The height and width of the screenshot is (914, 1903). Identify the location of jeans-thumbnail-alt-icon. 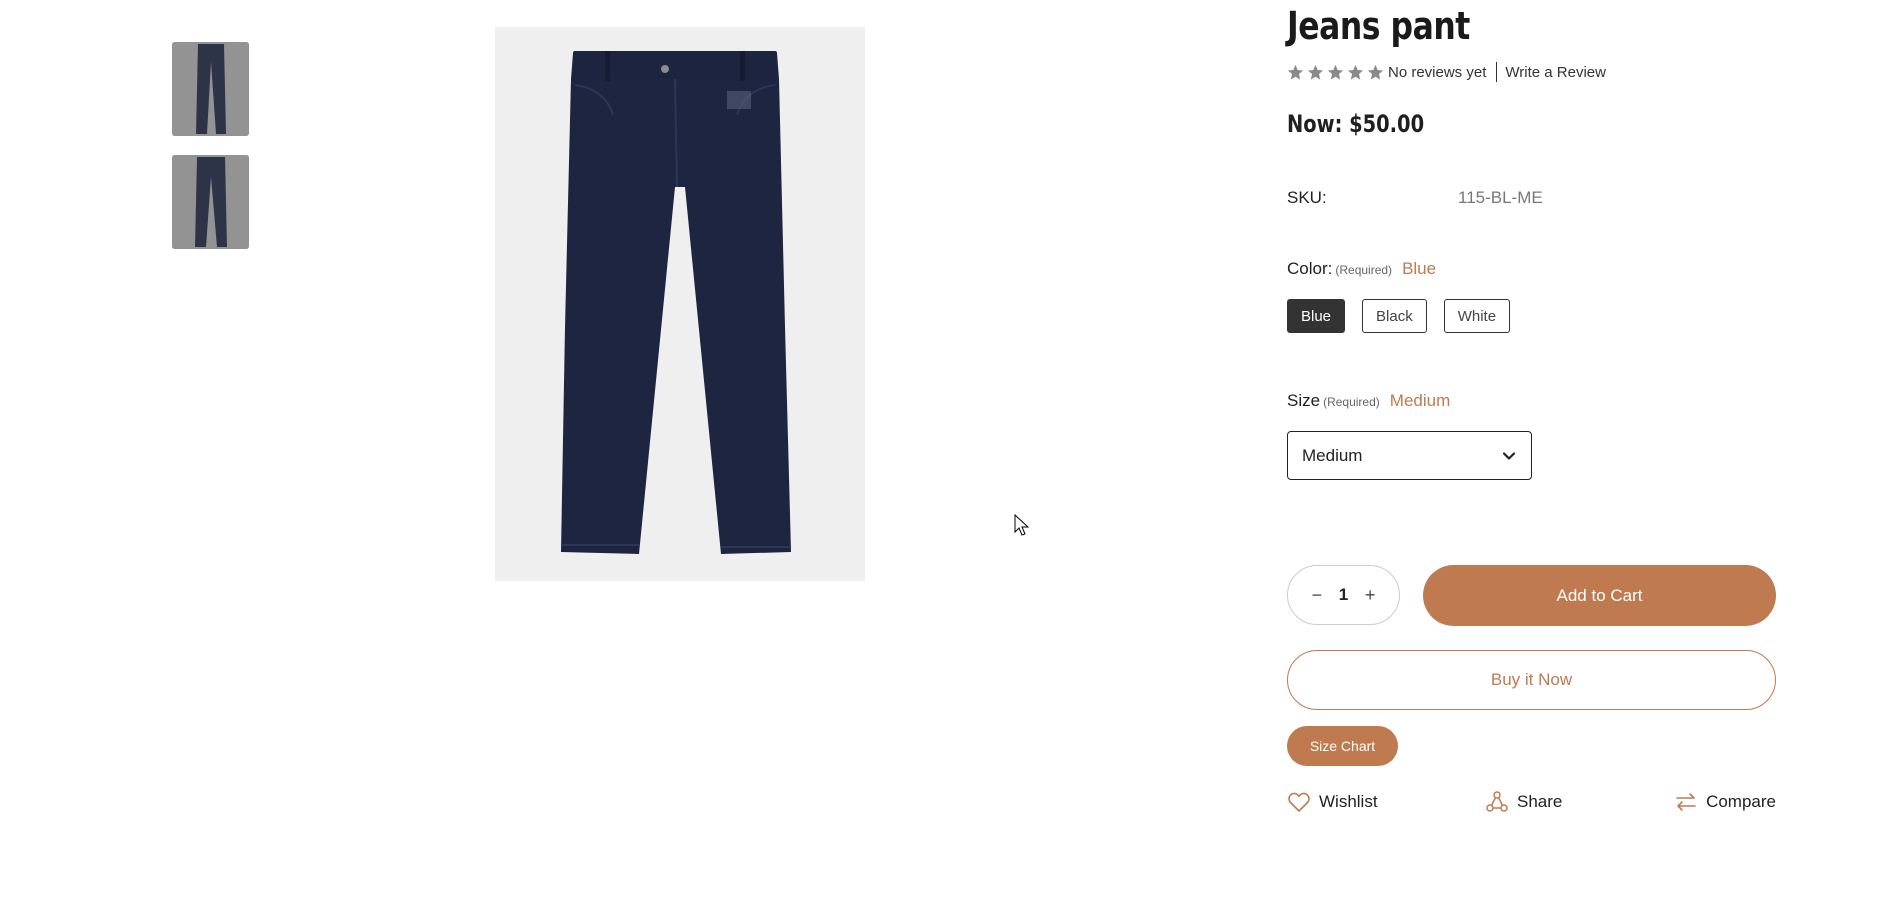
(210, 202).